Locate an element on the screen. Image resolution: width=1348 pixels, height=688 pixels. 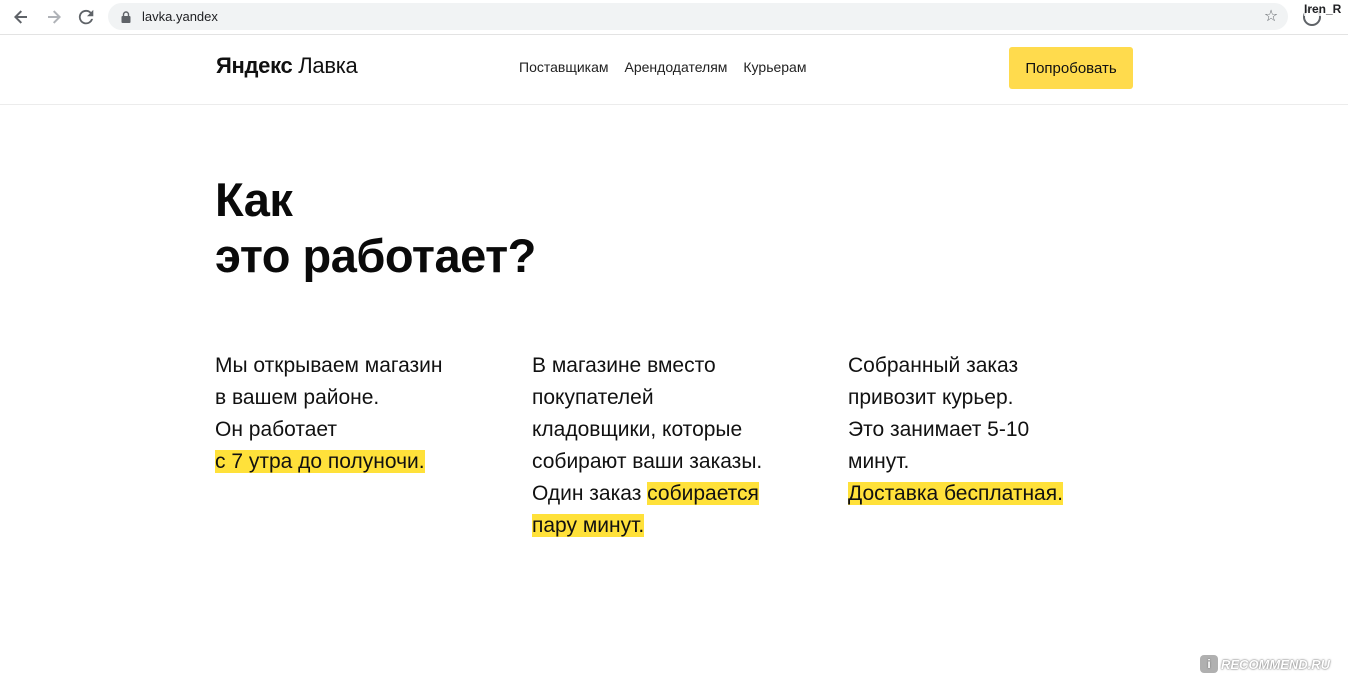
forward-button is located at coordinates (54, 17).